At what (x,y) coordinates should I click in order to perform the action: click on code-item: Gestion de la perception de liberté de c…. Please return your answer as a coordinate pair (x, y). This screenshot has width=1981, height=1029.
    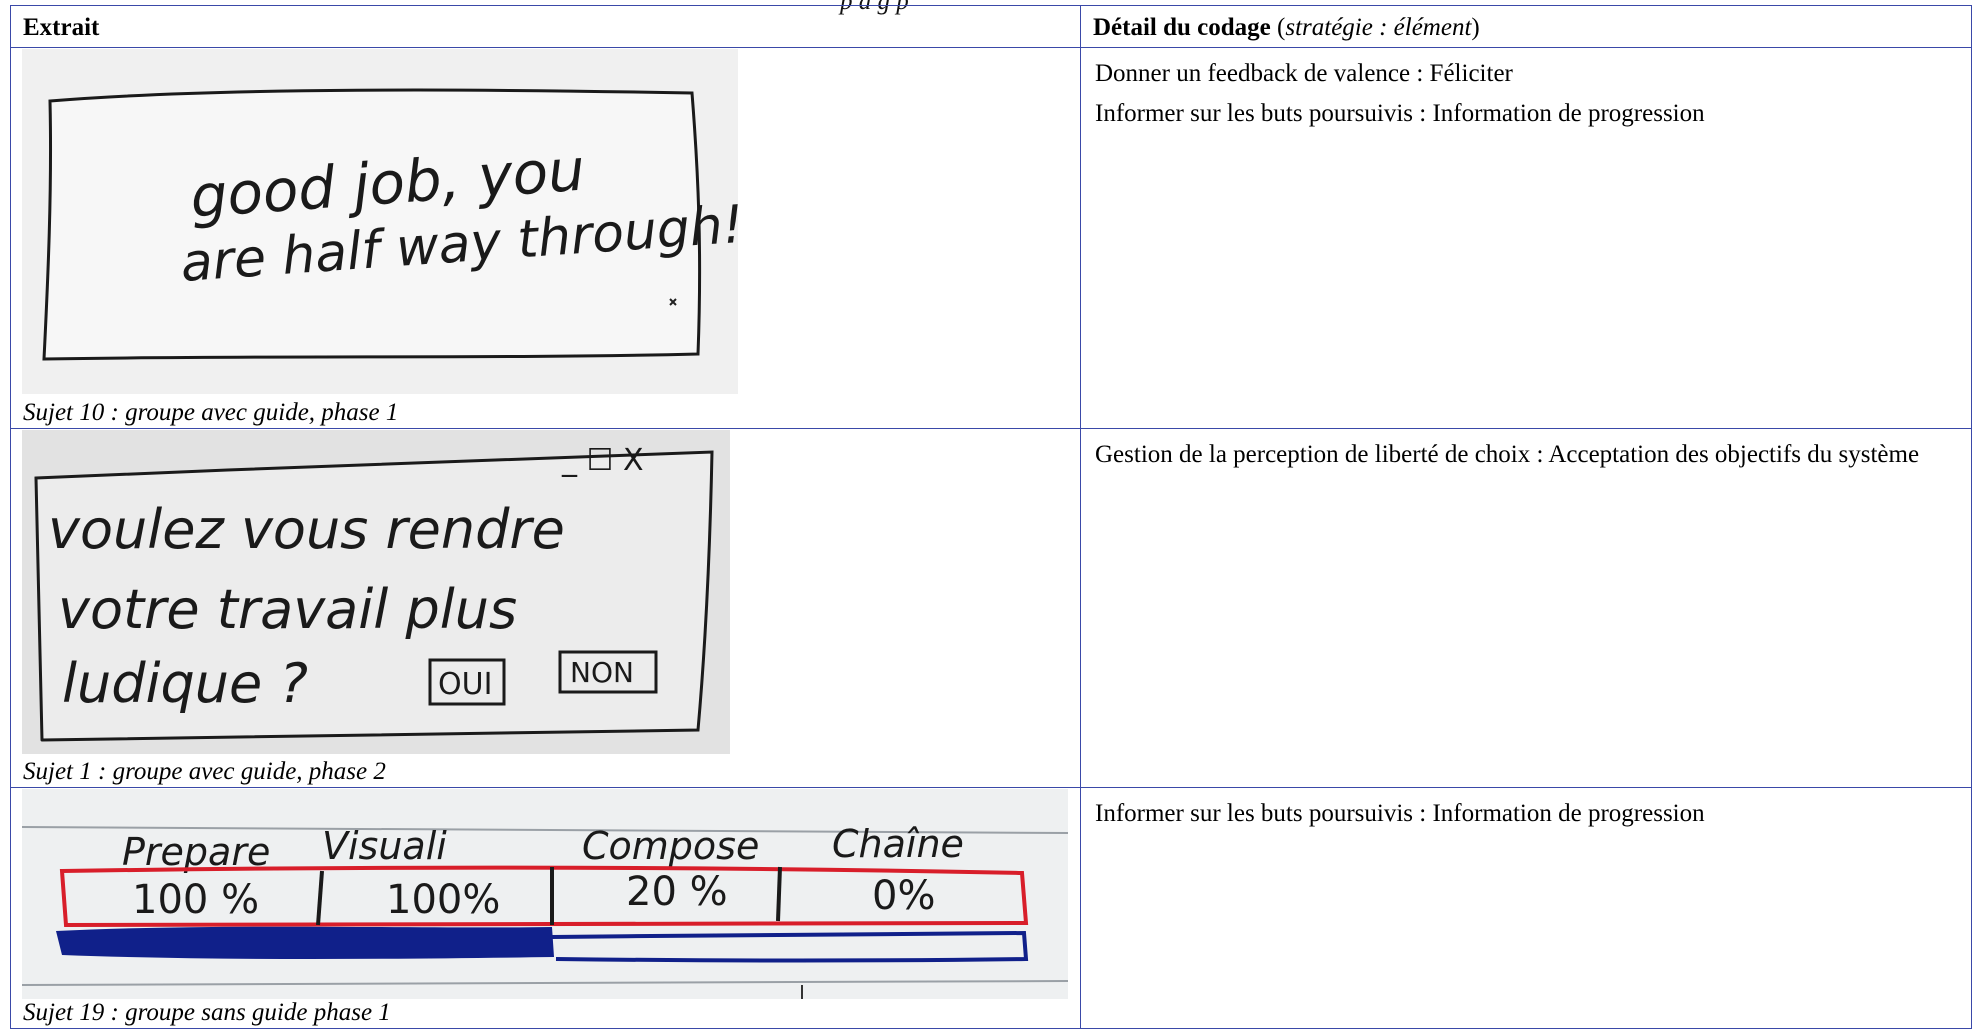
    Looking at the image, I should click on (1507, 454).